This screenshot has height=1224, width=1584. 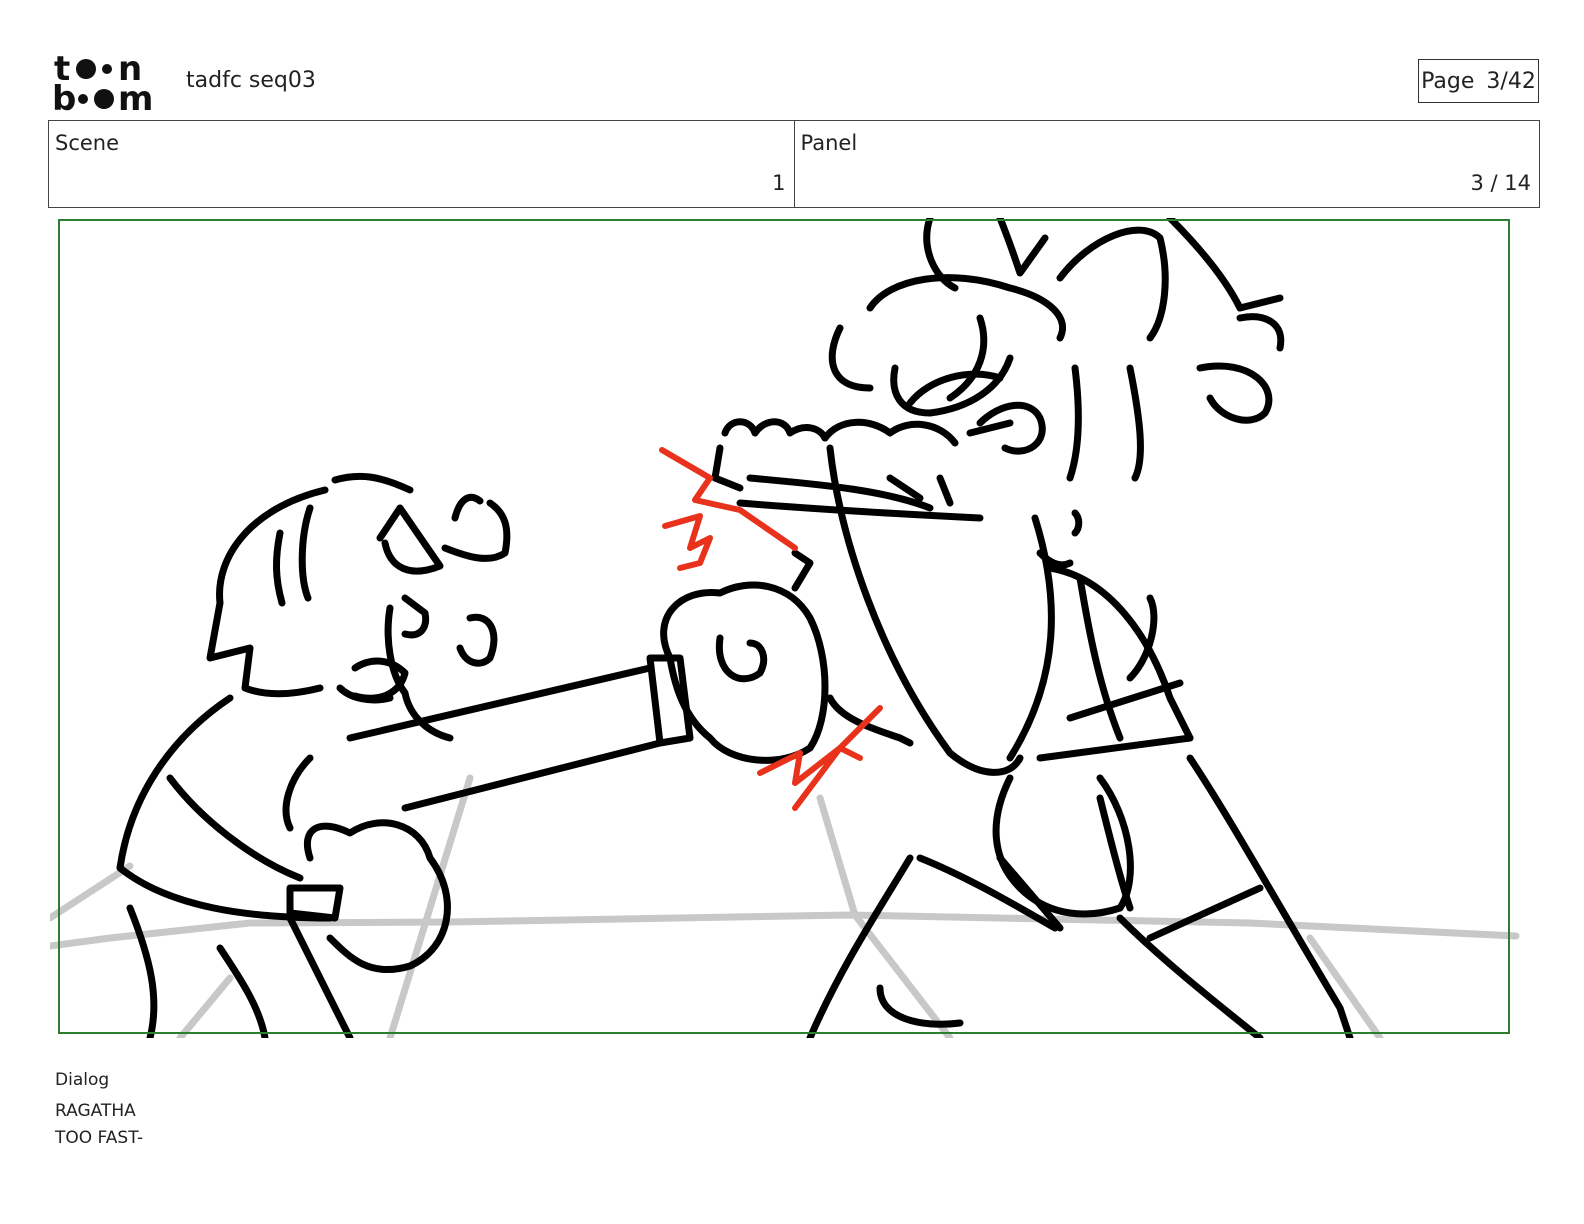 What do you see at coordinates (64, 96) in the screenshot?
I see `svg-text: b` at bounding box center [64, 96].